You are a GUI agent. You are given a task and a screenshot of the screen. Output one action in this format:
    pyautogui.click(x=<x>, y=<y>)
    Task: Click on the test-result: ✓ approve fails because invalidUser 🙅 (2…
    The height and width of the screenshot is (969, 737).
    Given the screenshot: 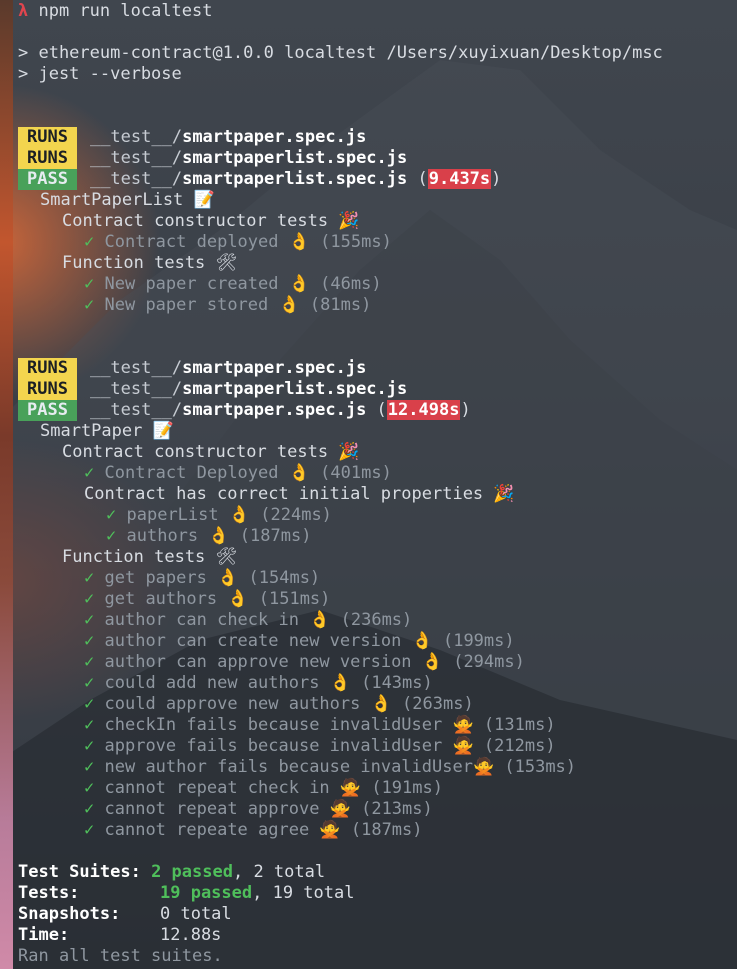 What is the action you would take?
    pyautogui.click(x=320, y=746)
    